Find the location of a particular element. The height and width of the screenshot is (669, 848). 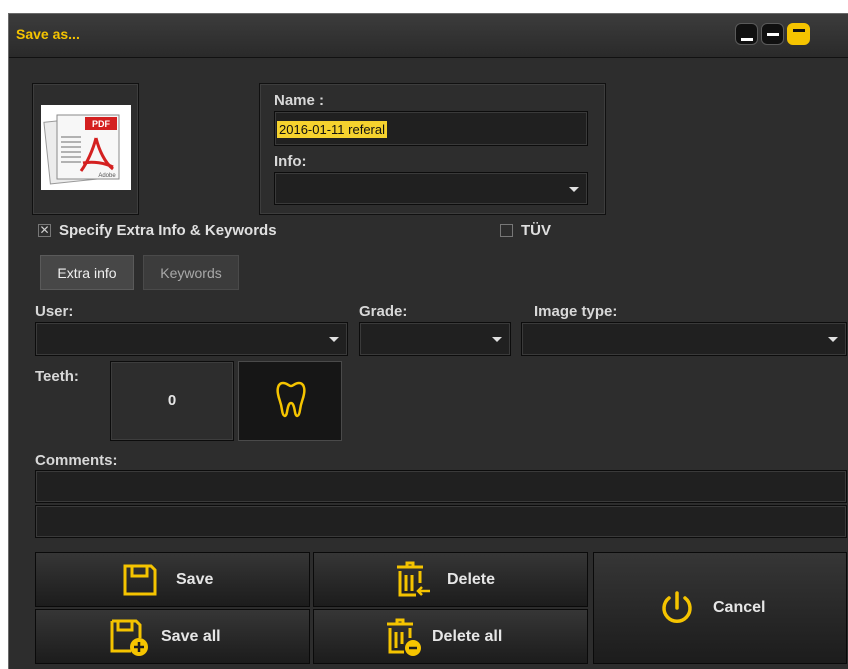

svg-text: Adobe is located at coordinates (107, 176).